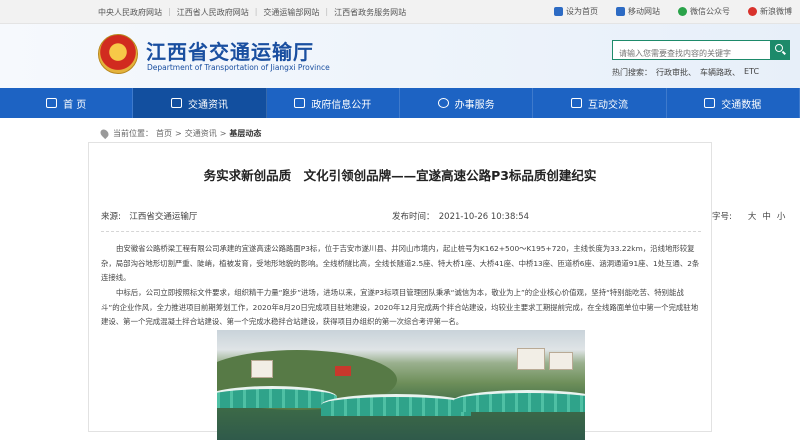 The image size is (800, 440). What do you see at coordinates (176, 103) in the screenshot?
I see `news-icon` at bounding box center [176, 103].